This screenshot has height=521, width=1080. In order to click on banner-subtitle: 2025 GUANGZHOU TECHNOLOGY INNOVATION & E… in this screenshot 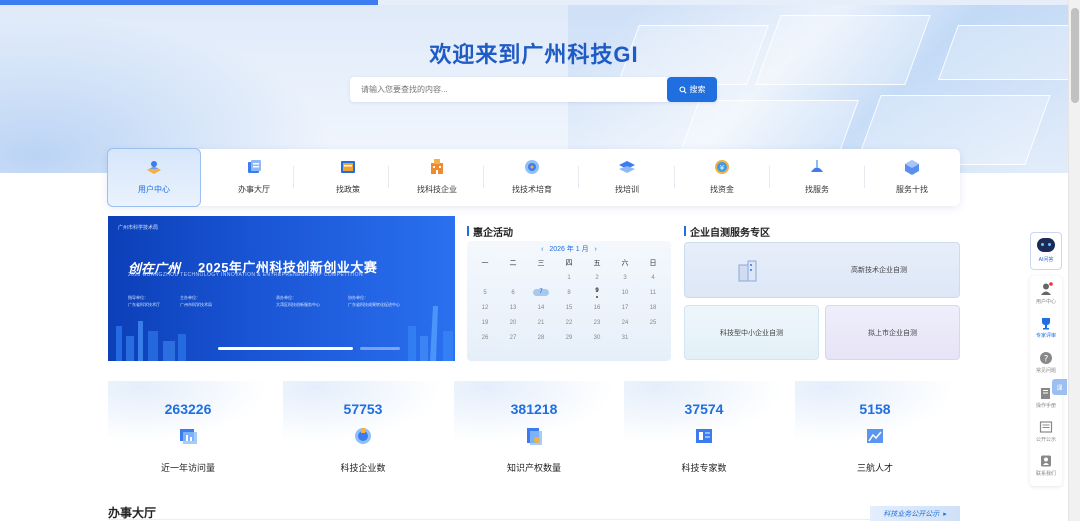, I will do `click(245, 275)`.